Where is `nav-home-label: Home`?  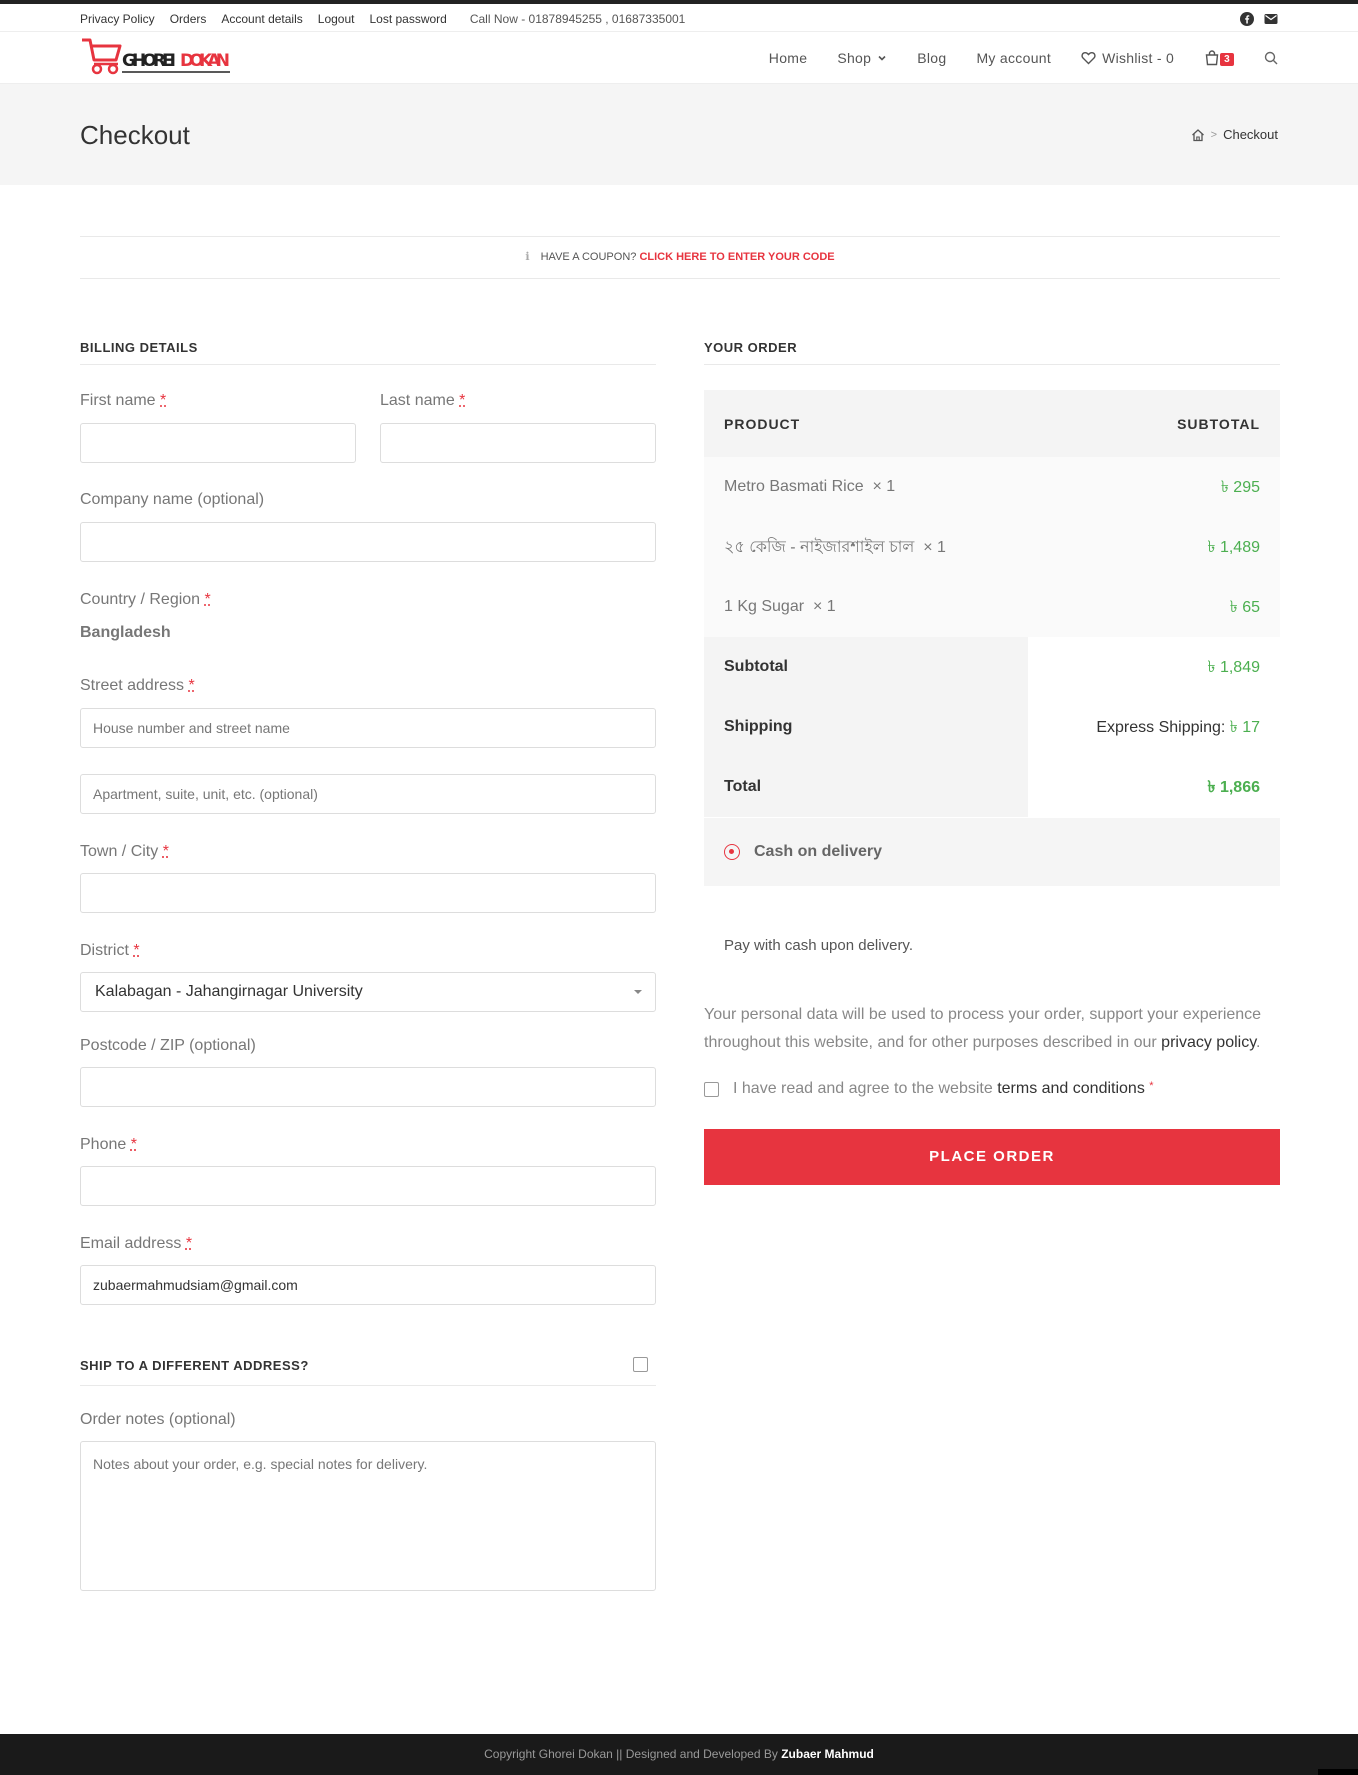 nav-home-label: Home is located at coordinates (788, 58).